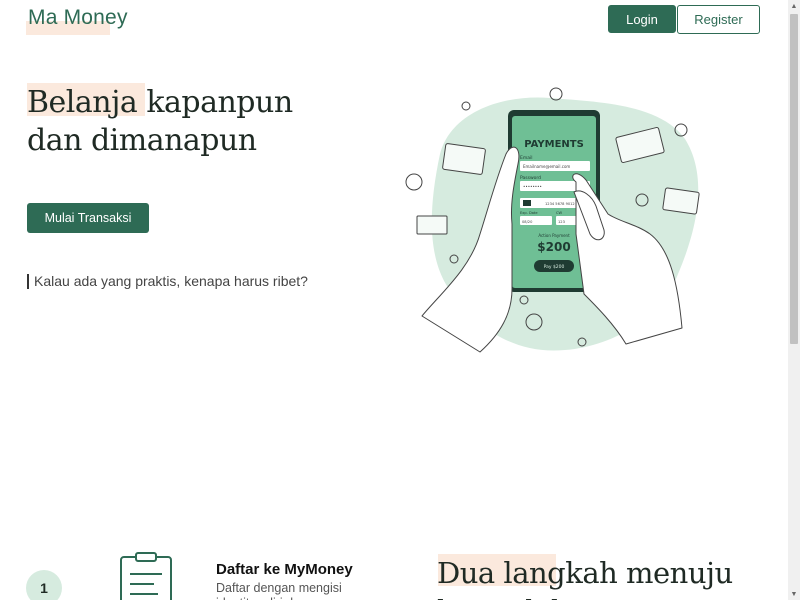 The height and width of the screenshot is (600, 800). What do you see at coordinates (526, 158) in the screenshot?
I see `email-label: Email` at bounding box center [526, 158].